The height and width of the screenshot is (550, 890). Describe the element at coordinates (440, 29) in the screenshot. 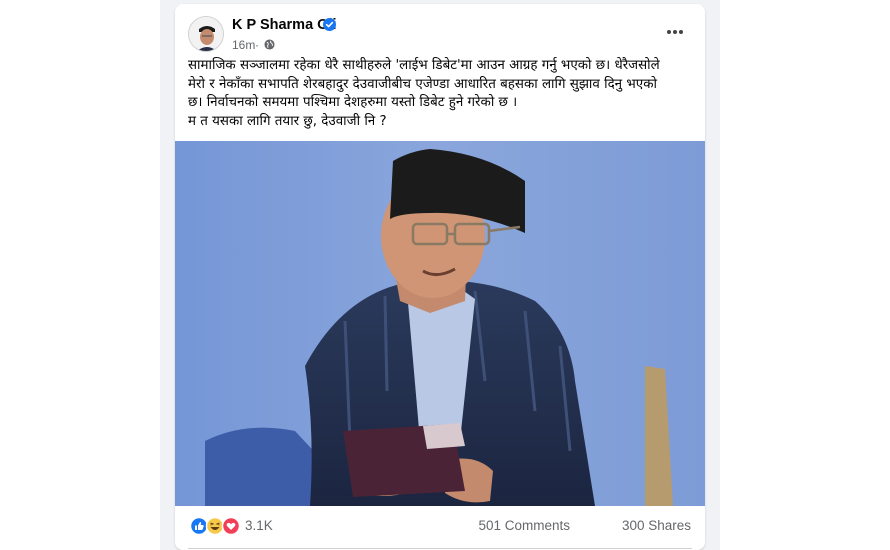

I see `post-header: K P Sharma Oli 16m ·` at that location.